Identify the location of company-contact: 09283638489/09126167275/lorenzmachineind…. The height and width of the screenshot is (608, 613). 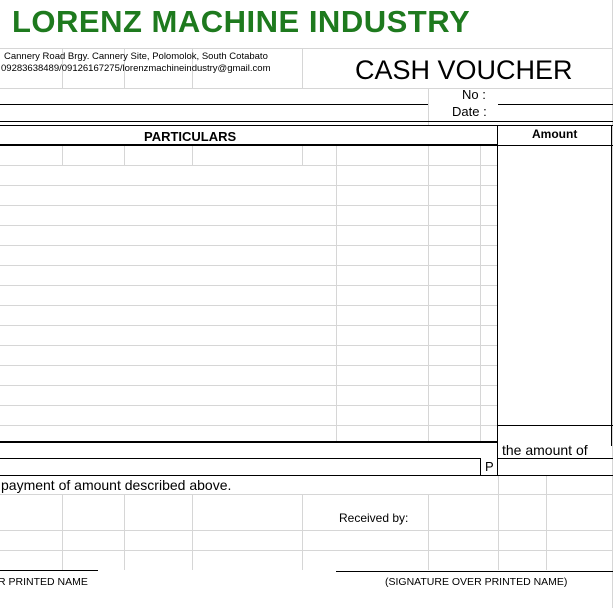
(136, 68).